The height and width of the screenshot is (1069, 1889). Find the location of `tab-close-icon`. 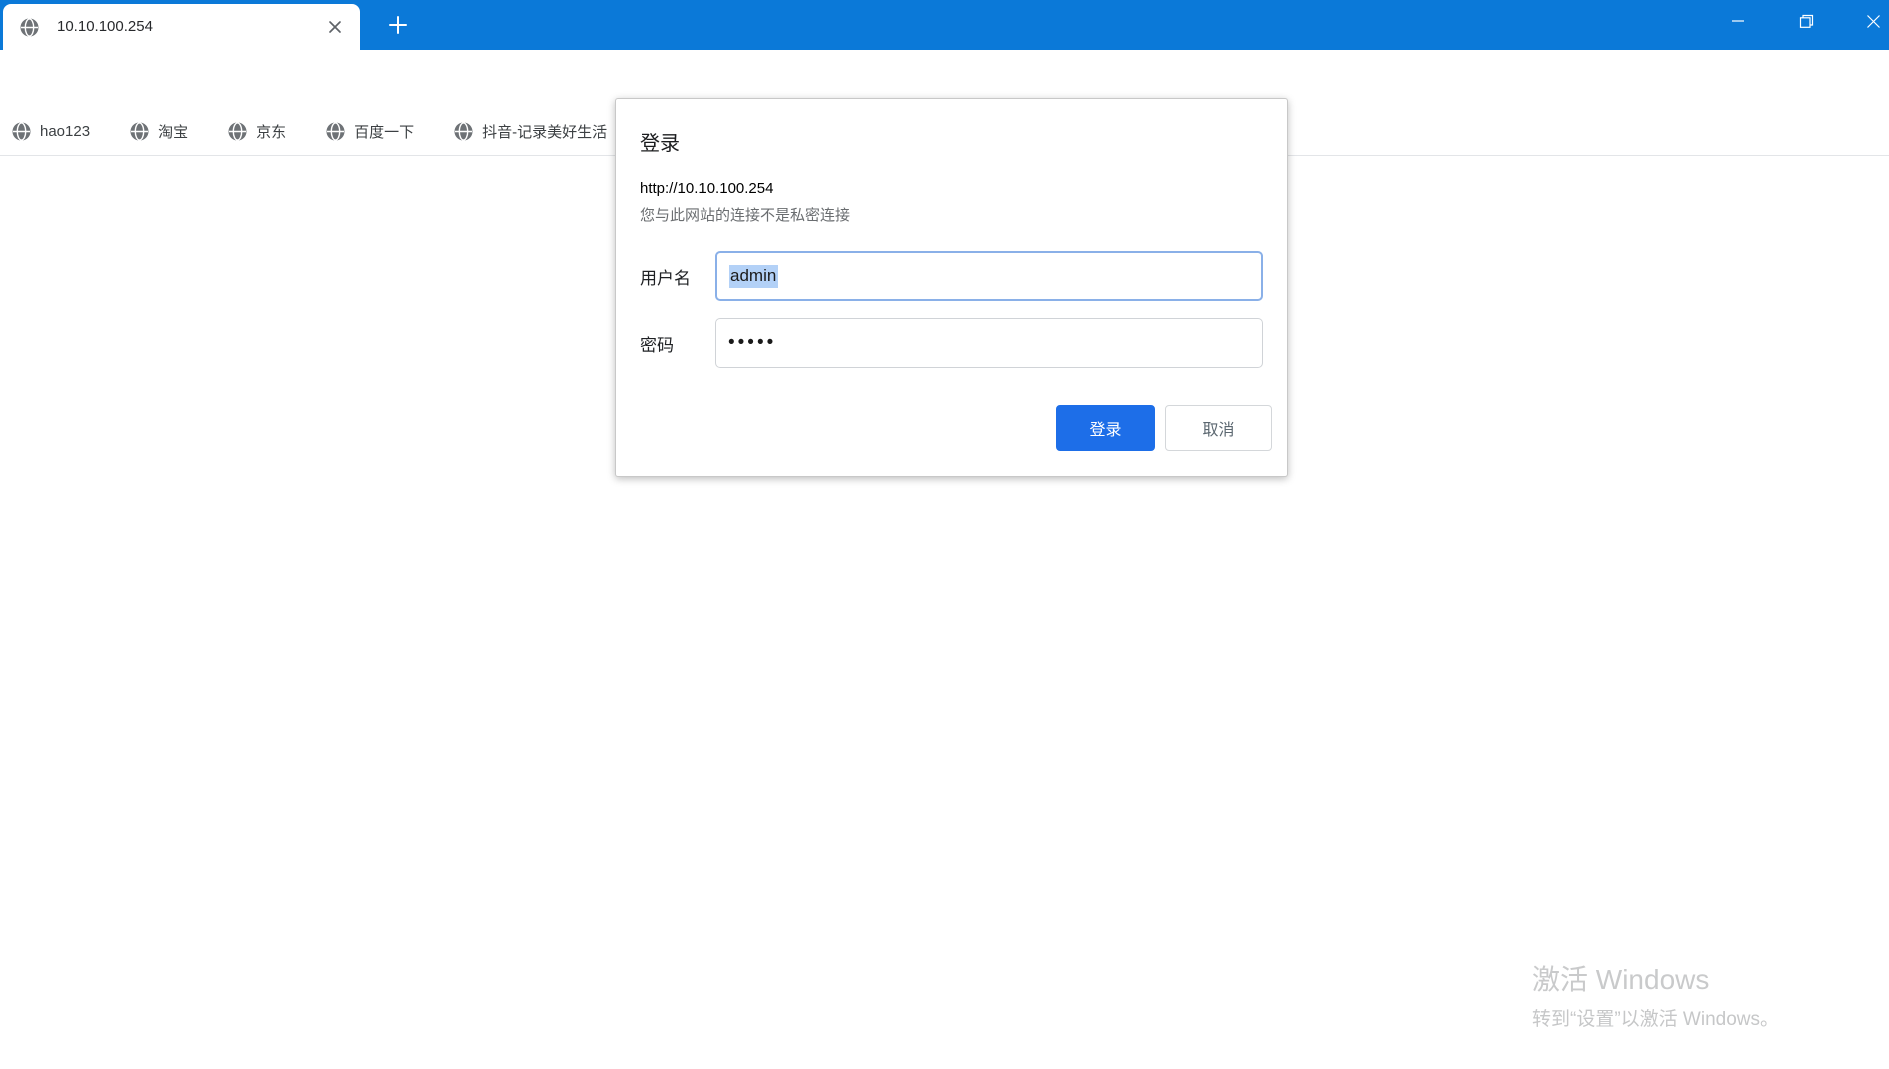

tab-close-icon is located at coordinates (335, 27).